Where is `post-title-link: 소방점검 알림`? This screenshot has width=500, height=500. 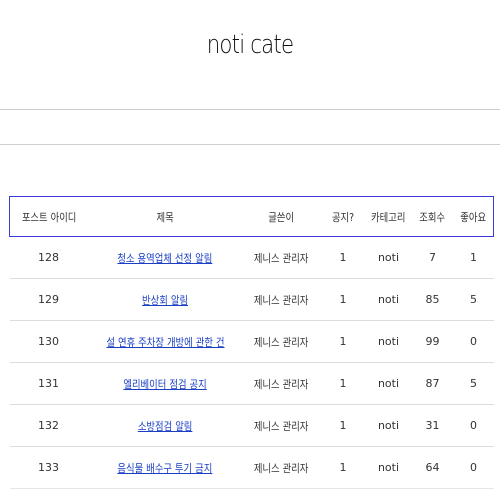
post-title-link: 소방점검 알림 is located at coordinates (165, 426).